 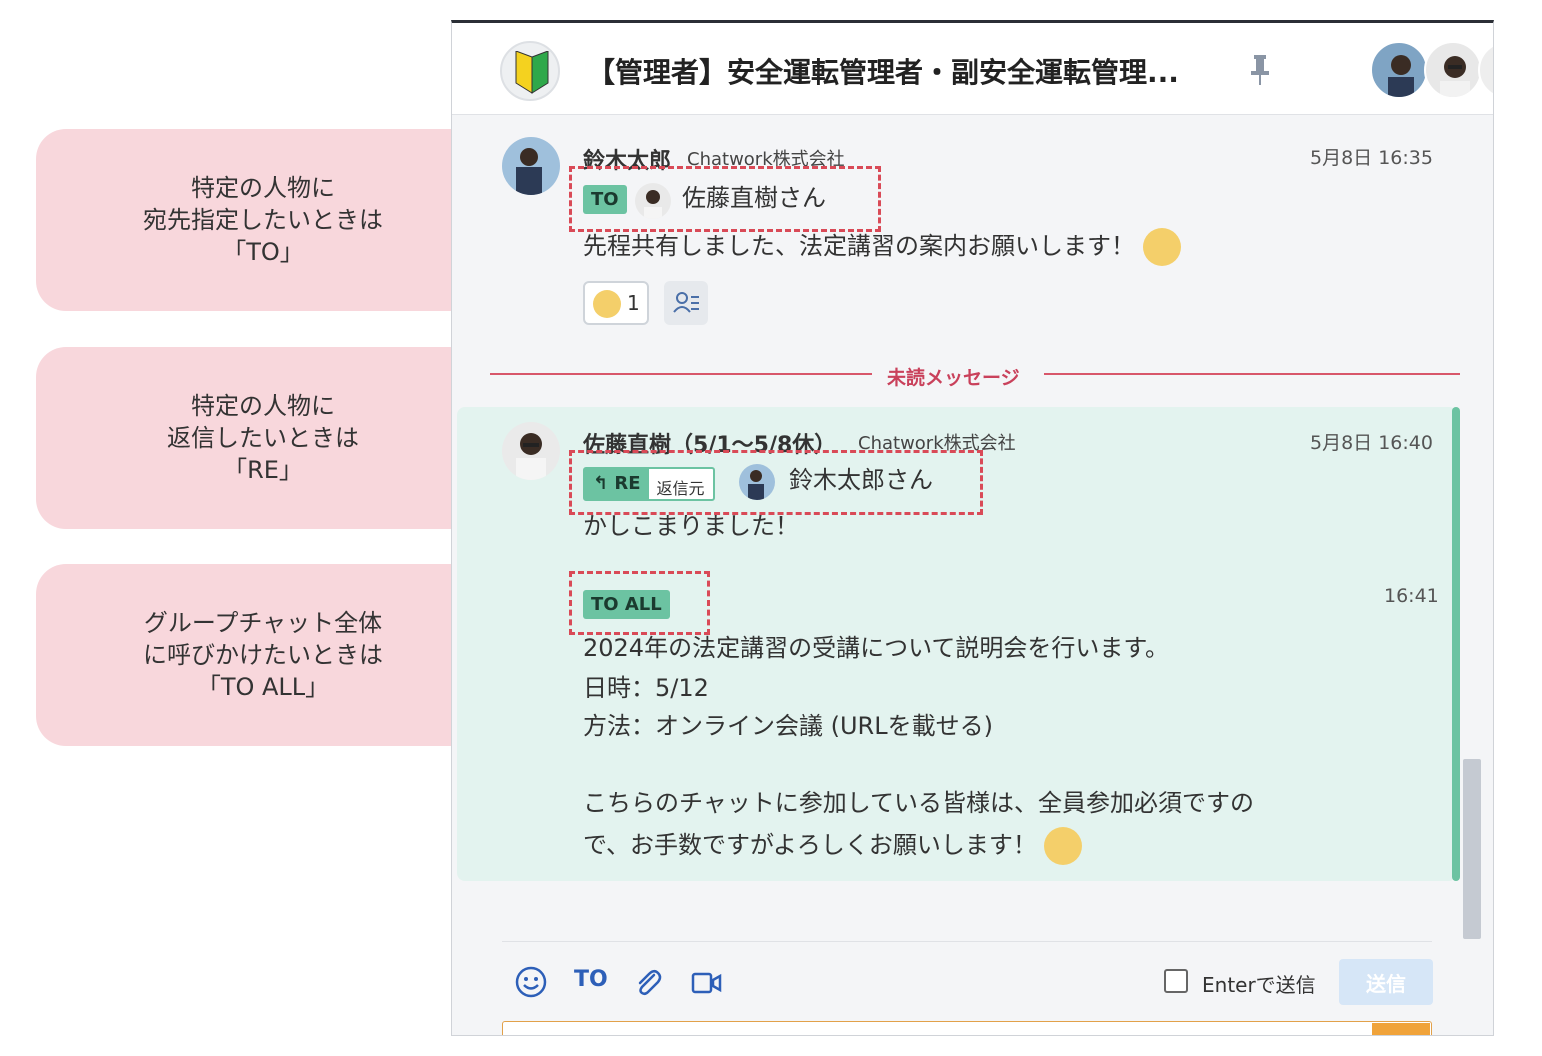 What do you see at coordinates (1252, 374) in the screenshot?
I see `unread-divider-right` at bounding box center [1252, 374].